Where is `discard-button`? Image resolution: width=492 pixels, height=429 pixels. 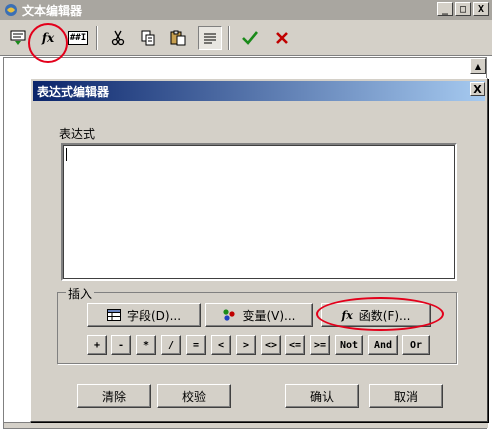
discard-button is located at coordinates (282, 38).